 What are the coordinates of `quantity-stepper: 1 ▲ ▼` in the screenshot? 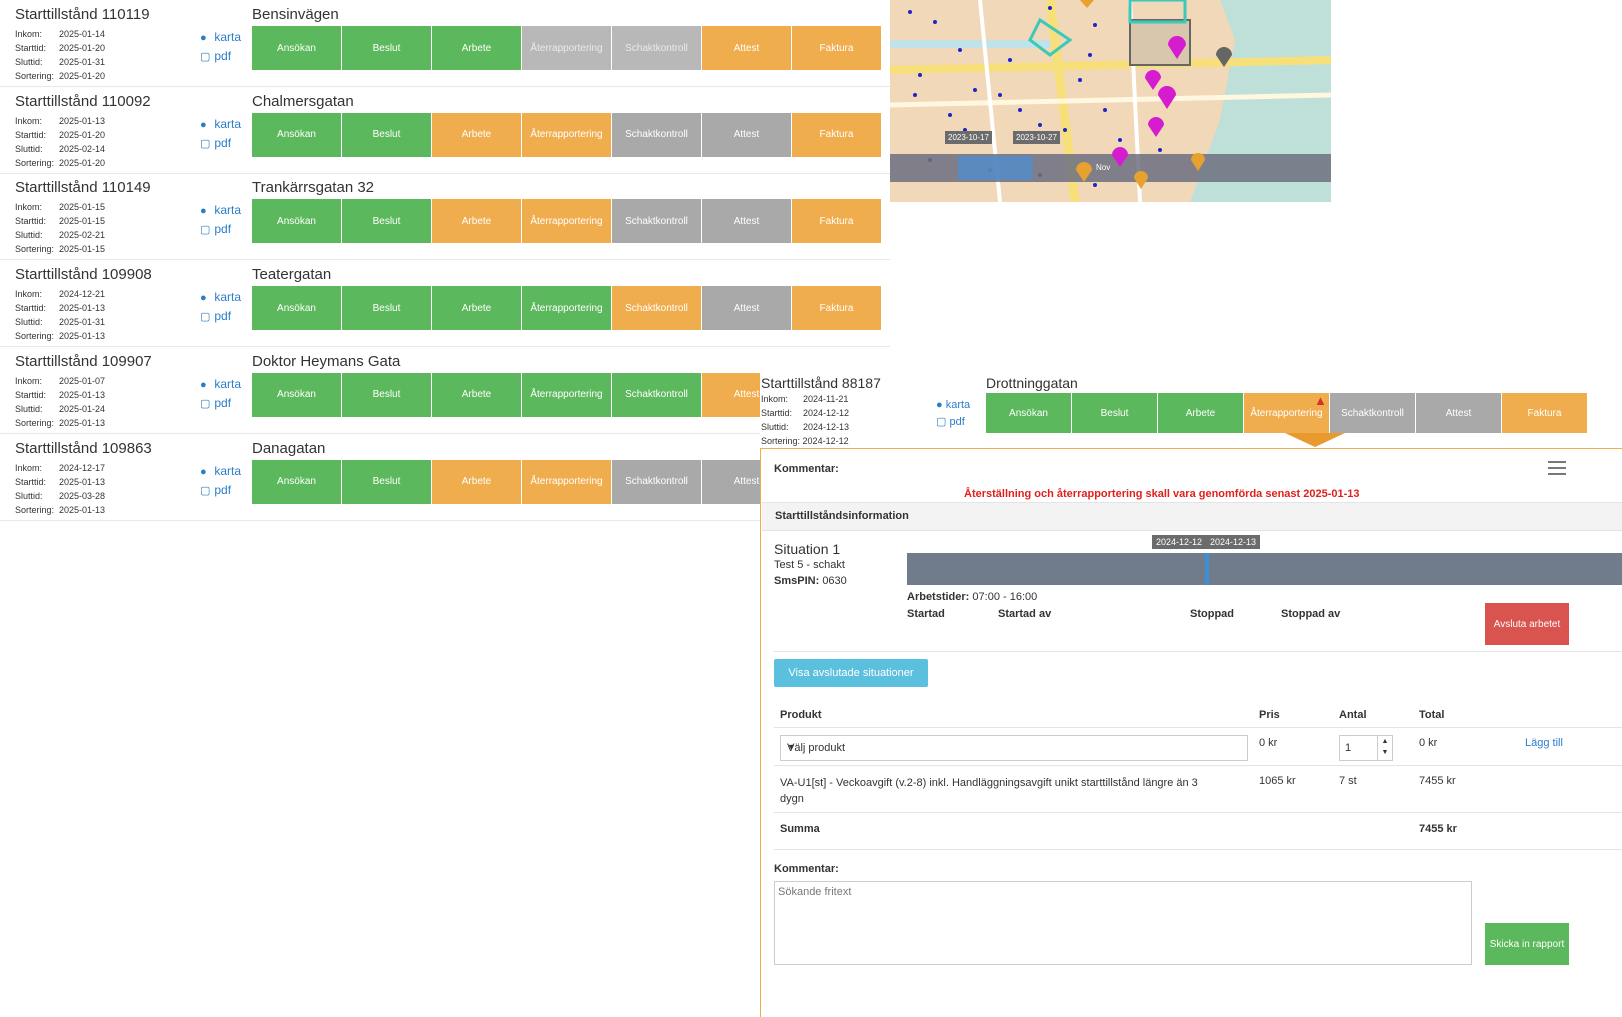 It's located at (1366, 748).